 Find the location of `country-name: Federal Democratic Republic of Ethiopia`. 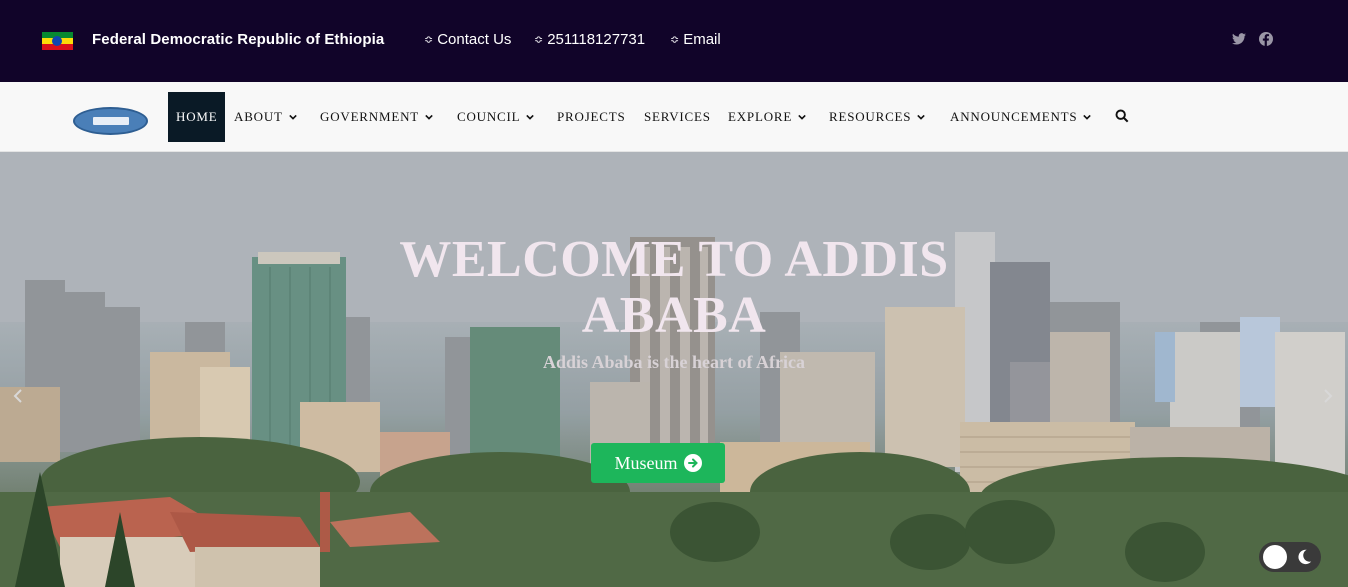

country-name: Federal Democratic Republic of Ethiopia is located at coordinates (238, 39).